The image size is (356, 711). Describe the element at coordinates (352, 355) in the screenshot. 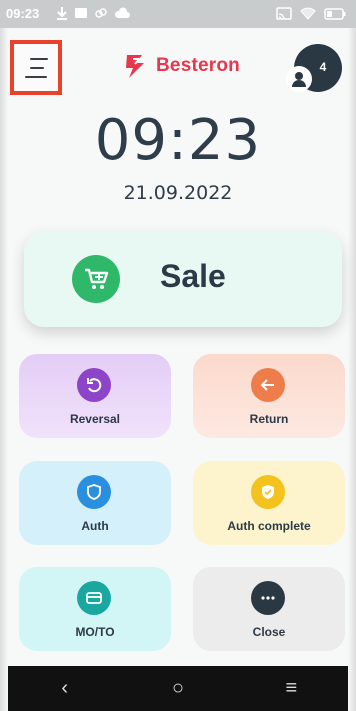

I see `device-edge-right` at that location.